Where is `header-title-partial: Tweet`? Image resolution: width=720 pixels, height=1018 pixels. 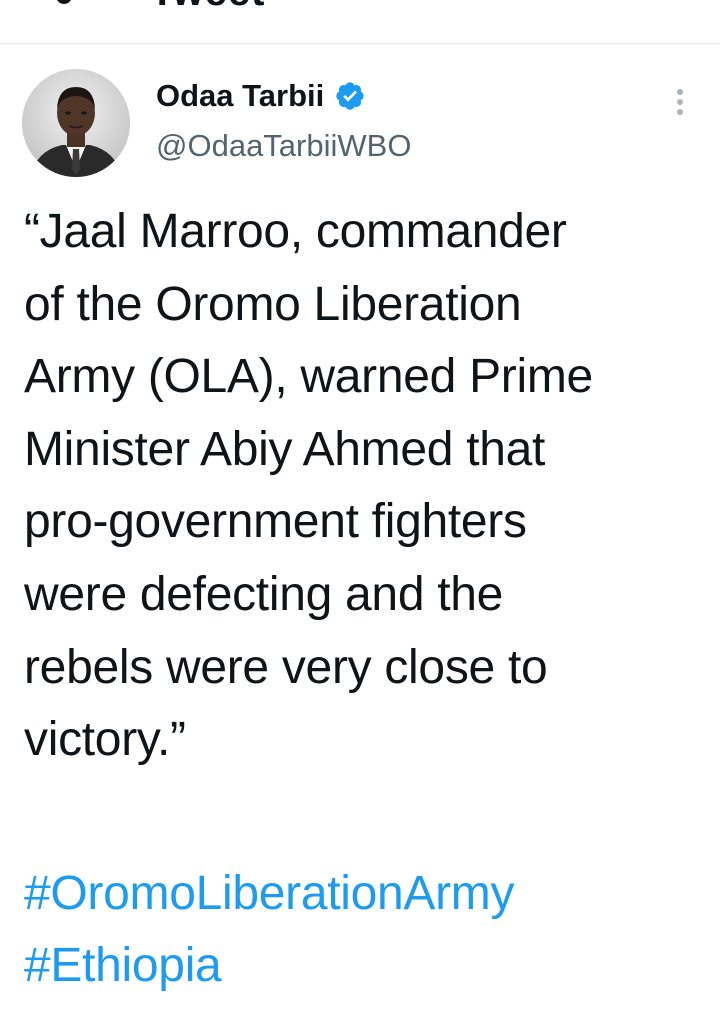
header-title-partial: Tweet is located at coordinates (207, 7).